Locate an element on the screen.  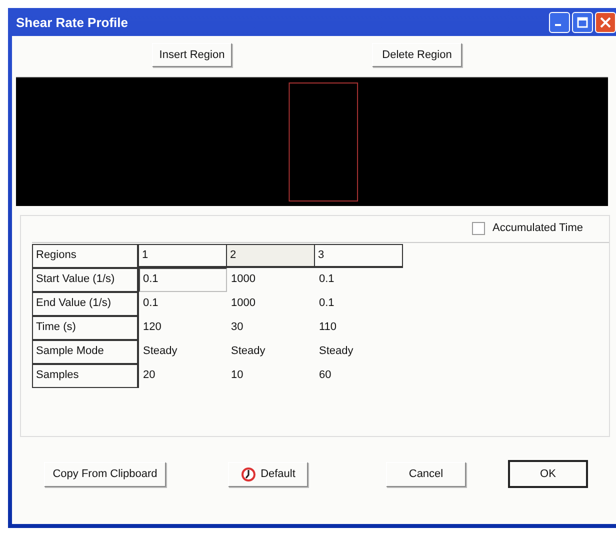
close-button is located at coordinates (605, 22).